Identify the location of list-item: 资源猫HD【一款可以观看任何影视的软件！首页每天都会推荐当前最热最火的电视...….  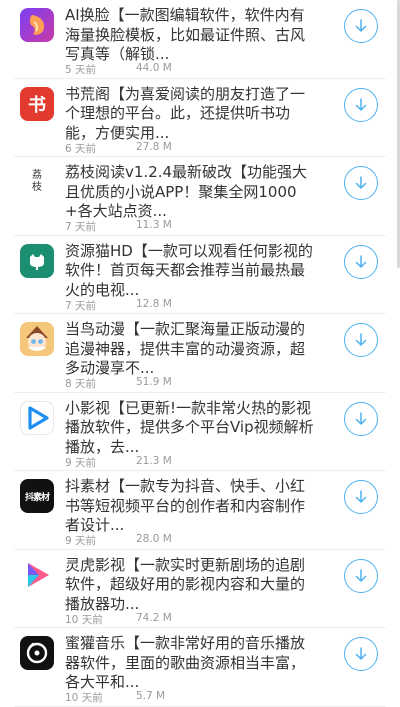
(200, 275).